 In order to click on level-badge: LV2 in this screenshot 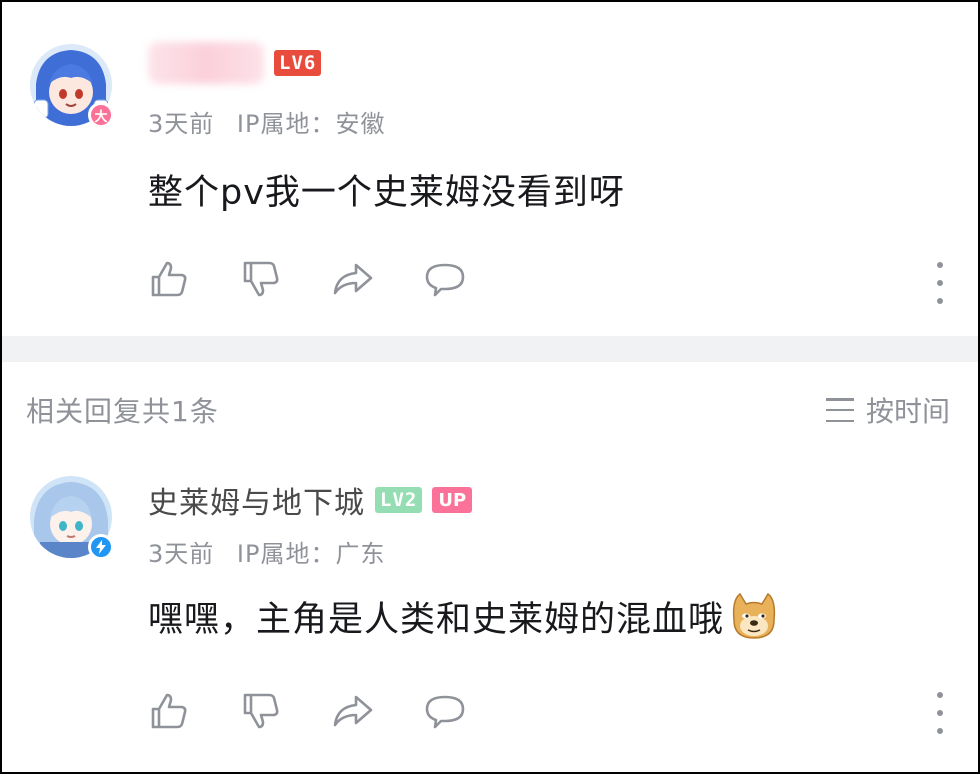, I will do `click(399, 500)`.